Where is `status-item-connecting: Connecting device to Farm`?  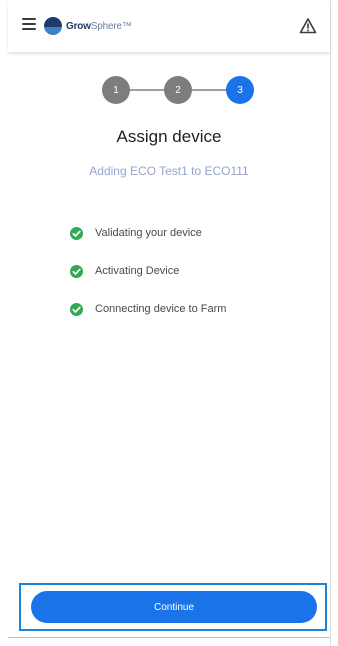
status-item-connecting: Connecting device to Farm is located at coordinates (190, 309).